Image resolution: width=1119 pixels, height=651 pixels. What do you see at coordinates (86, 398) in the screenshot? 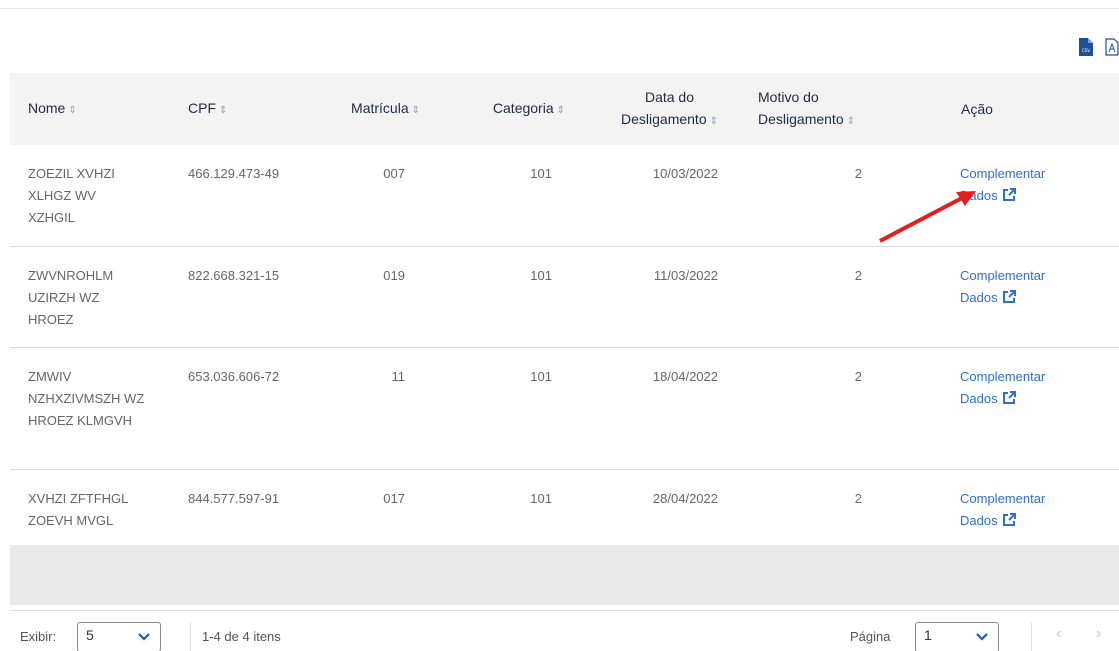
I see `cell-nome: ZMWIV NZHXZIVMSZH WZ HROEZ KLMGVH` at bounding box center [86, 398].